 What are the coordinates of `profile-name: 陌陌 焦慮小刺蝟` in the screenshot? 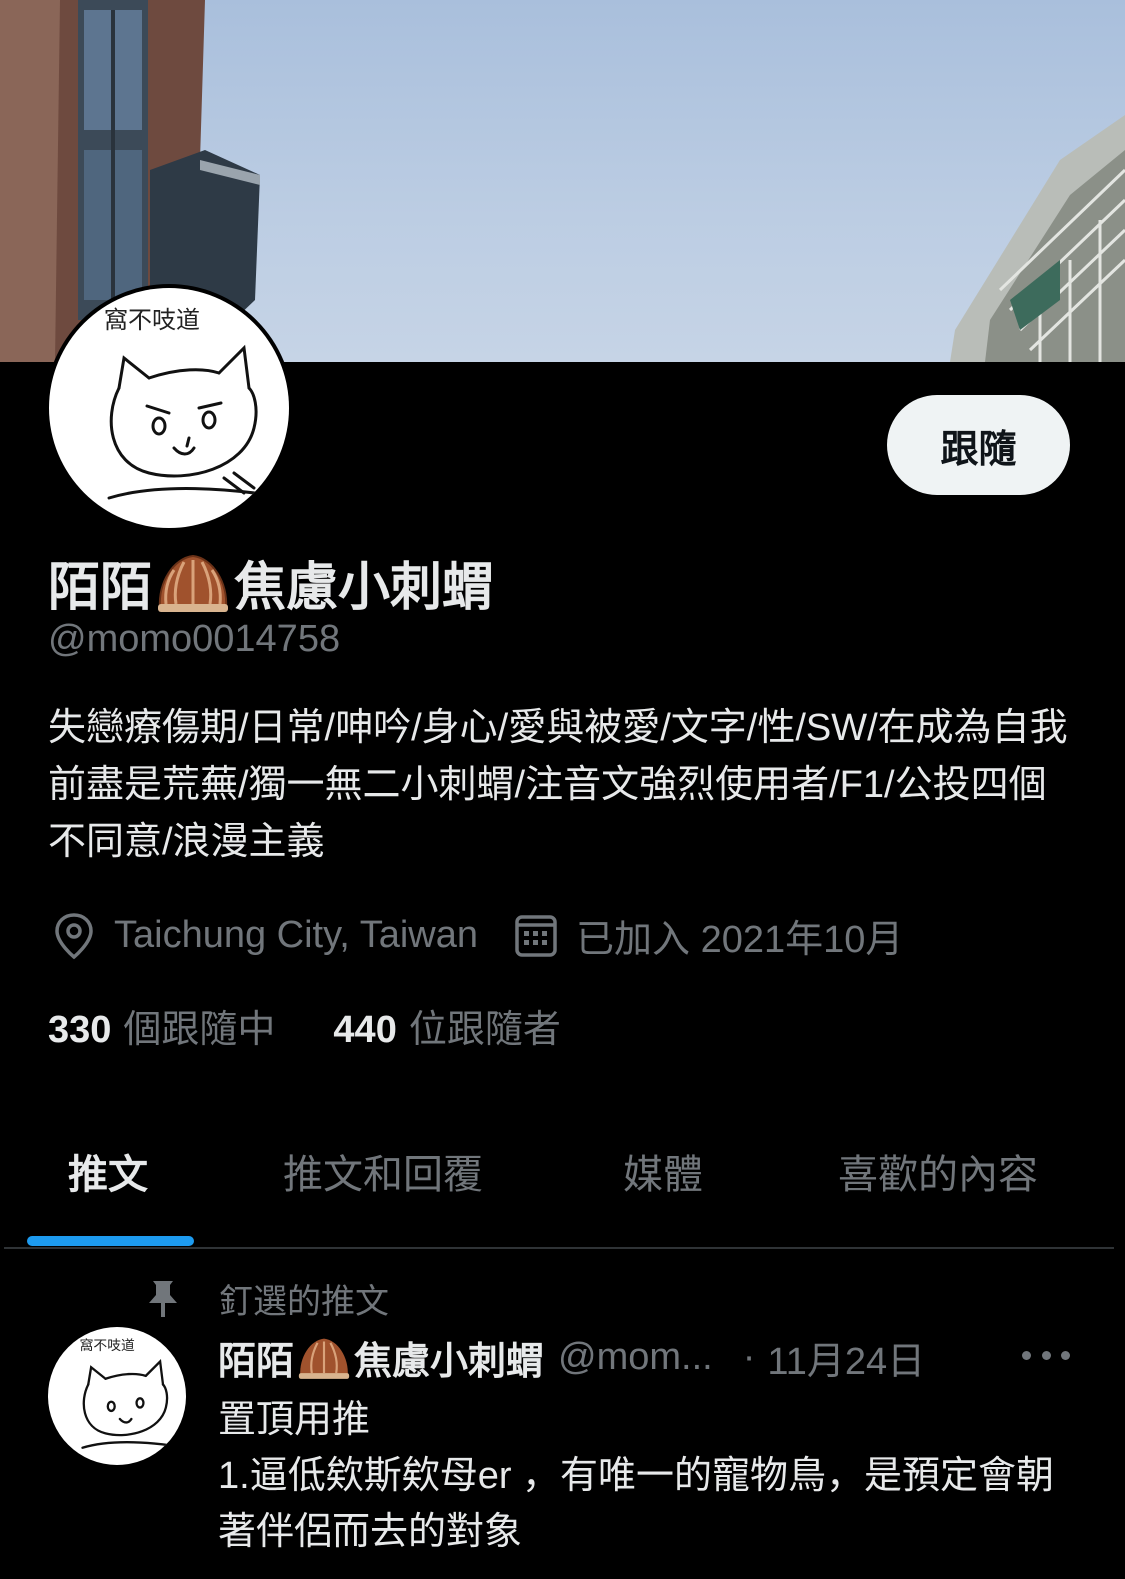 It's located at (271, 582).